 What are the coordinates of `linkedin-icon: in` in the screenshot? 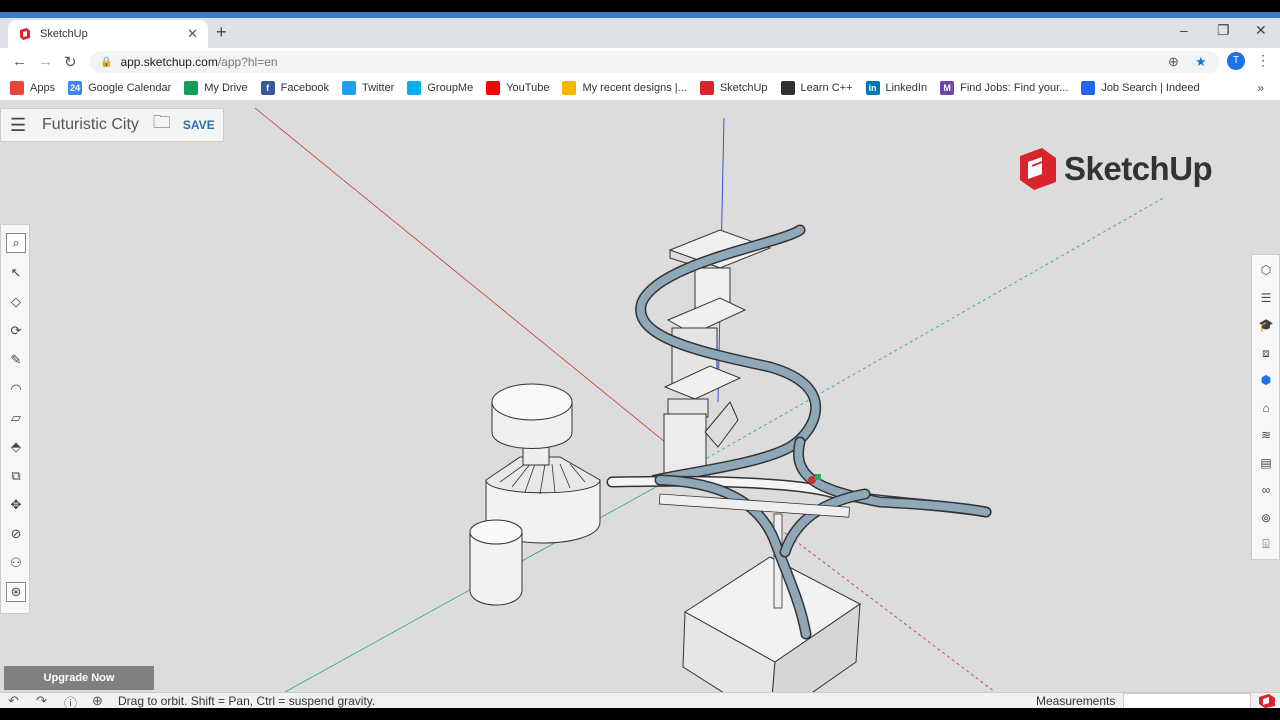 It's located at (872, 88).